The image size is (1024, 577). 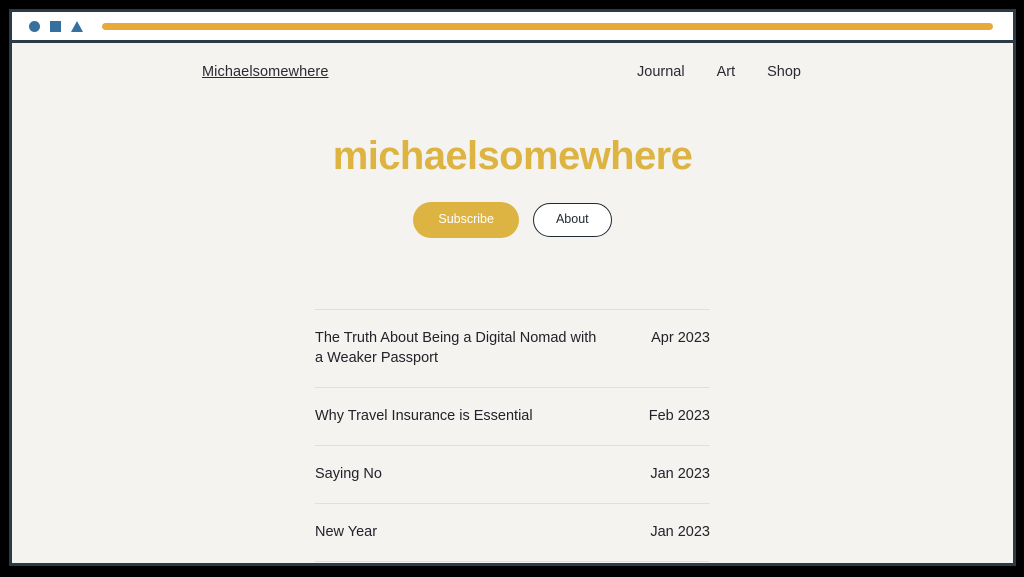 I want to click on address-bar, so click(x=547, y=26).